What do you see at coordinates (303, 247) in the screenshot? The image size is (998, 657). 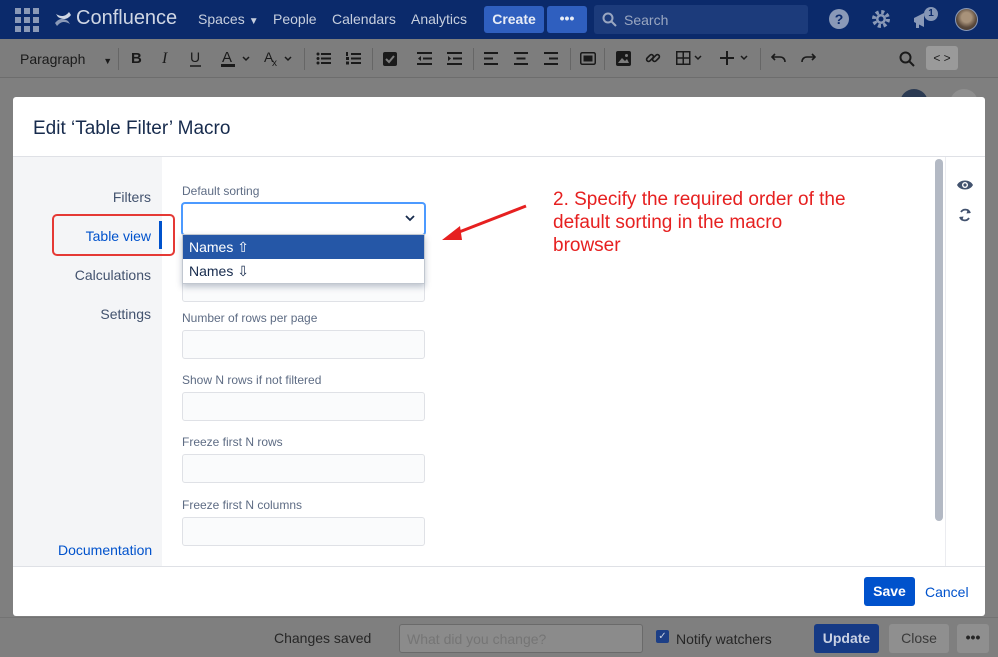 I see `option-names-ascending: Names ⇧` at bounding box center [303, 247].